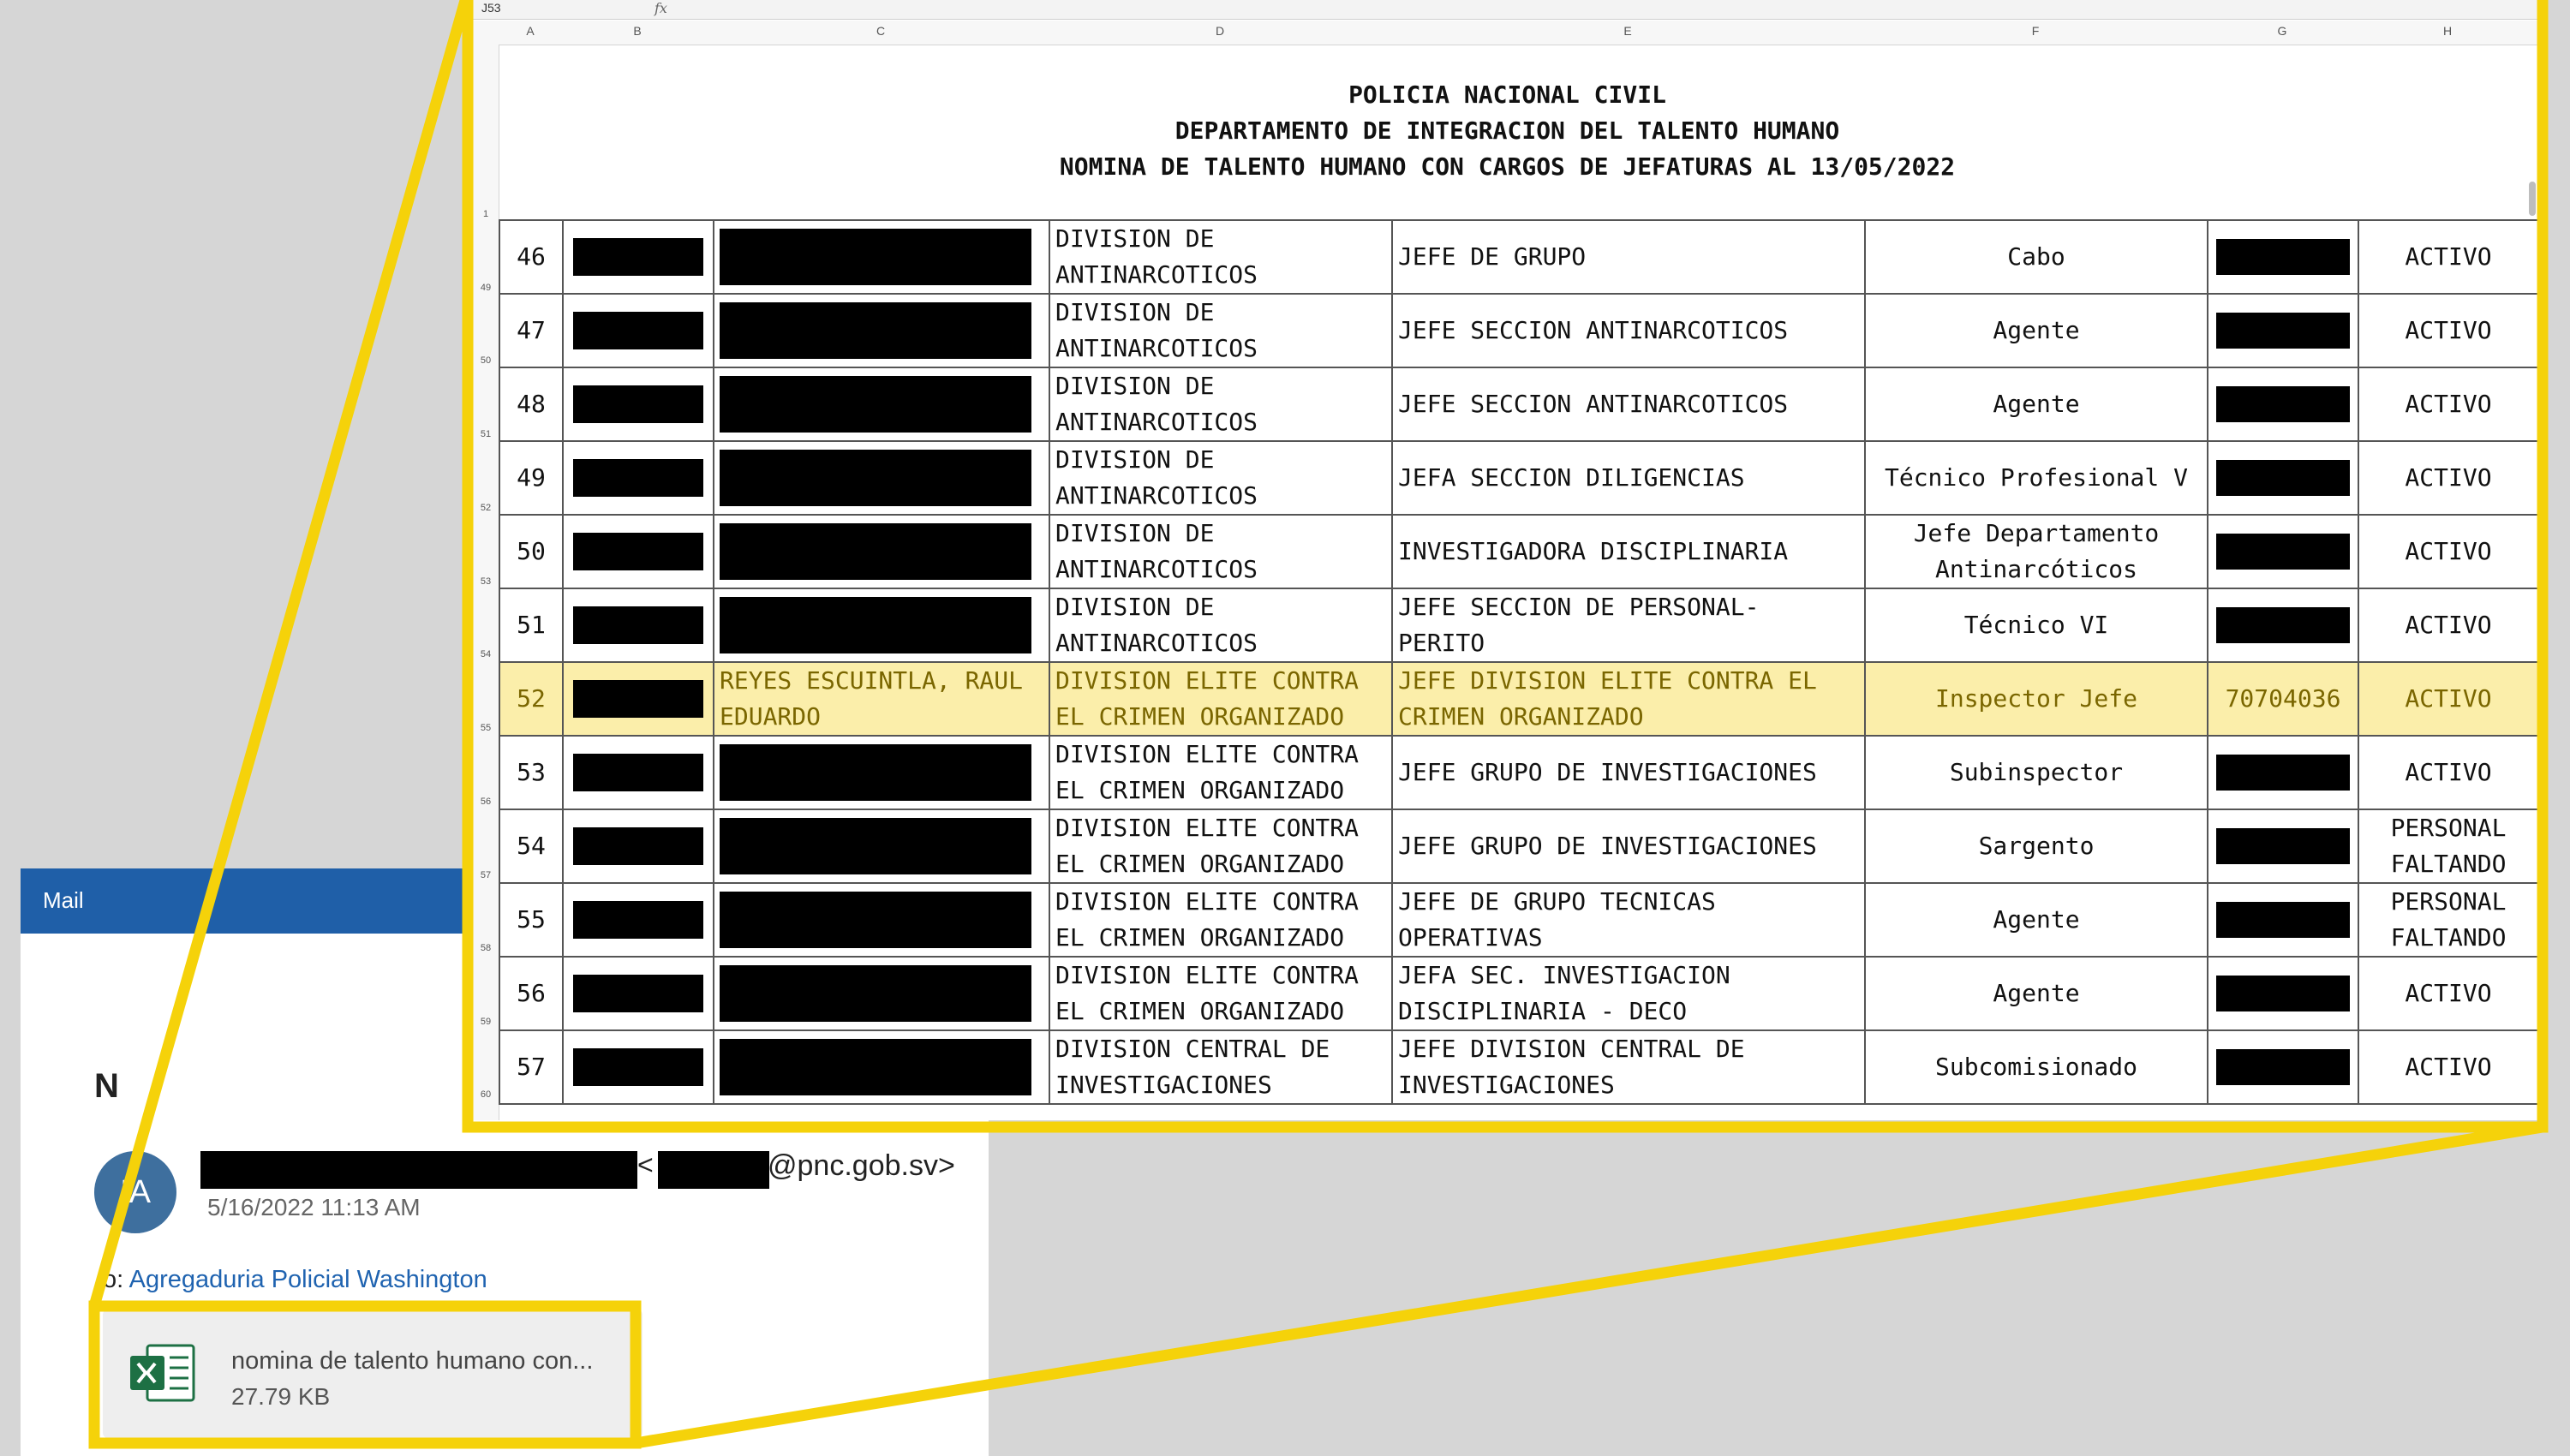  What do you see at coordinates (279, 654) in the screenshot?
I see `zoom-line-left` at bounding box center [279, 654].